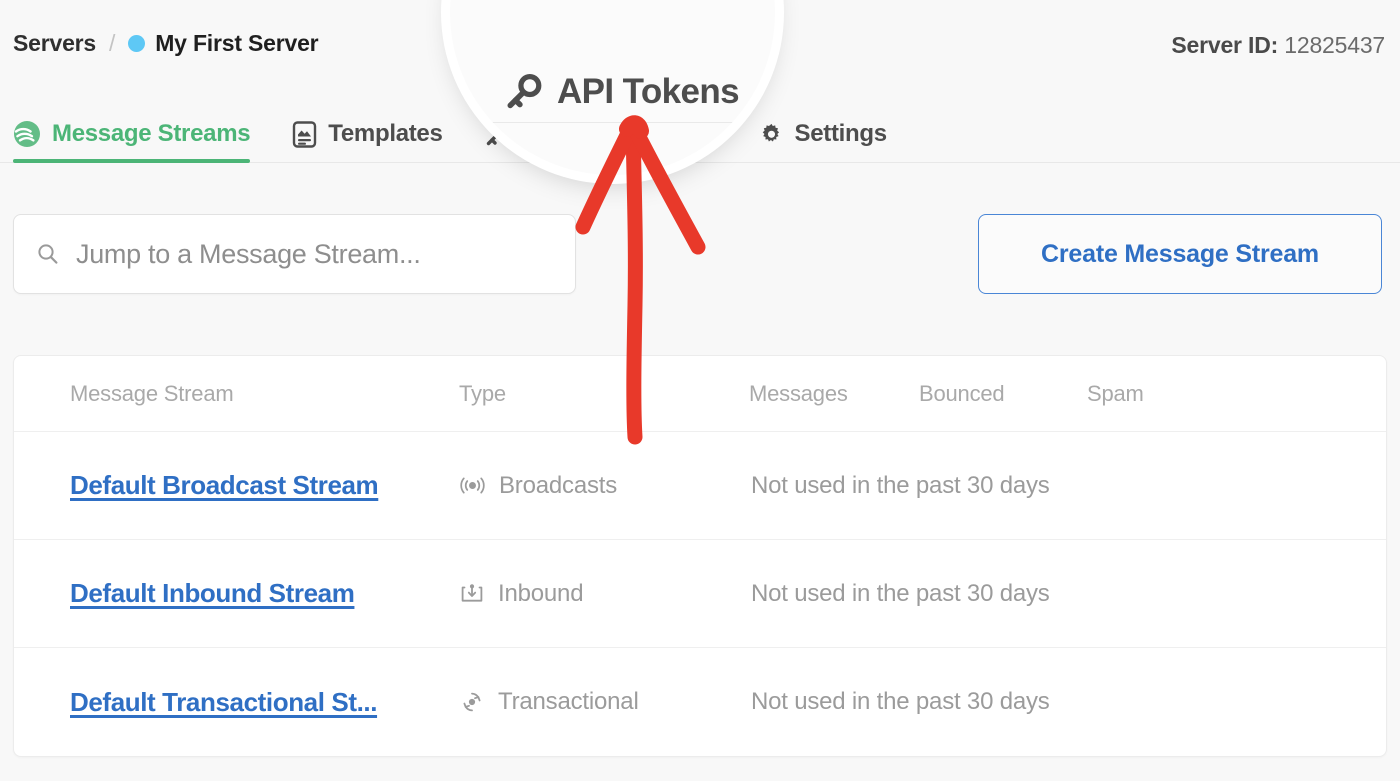 The height and width of the screenshot is (781, 1400). I want to click on breadcrumb: Servers / My First Server, so click(166, 43).